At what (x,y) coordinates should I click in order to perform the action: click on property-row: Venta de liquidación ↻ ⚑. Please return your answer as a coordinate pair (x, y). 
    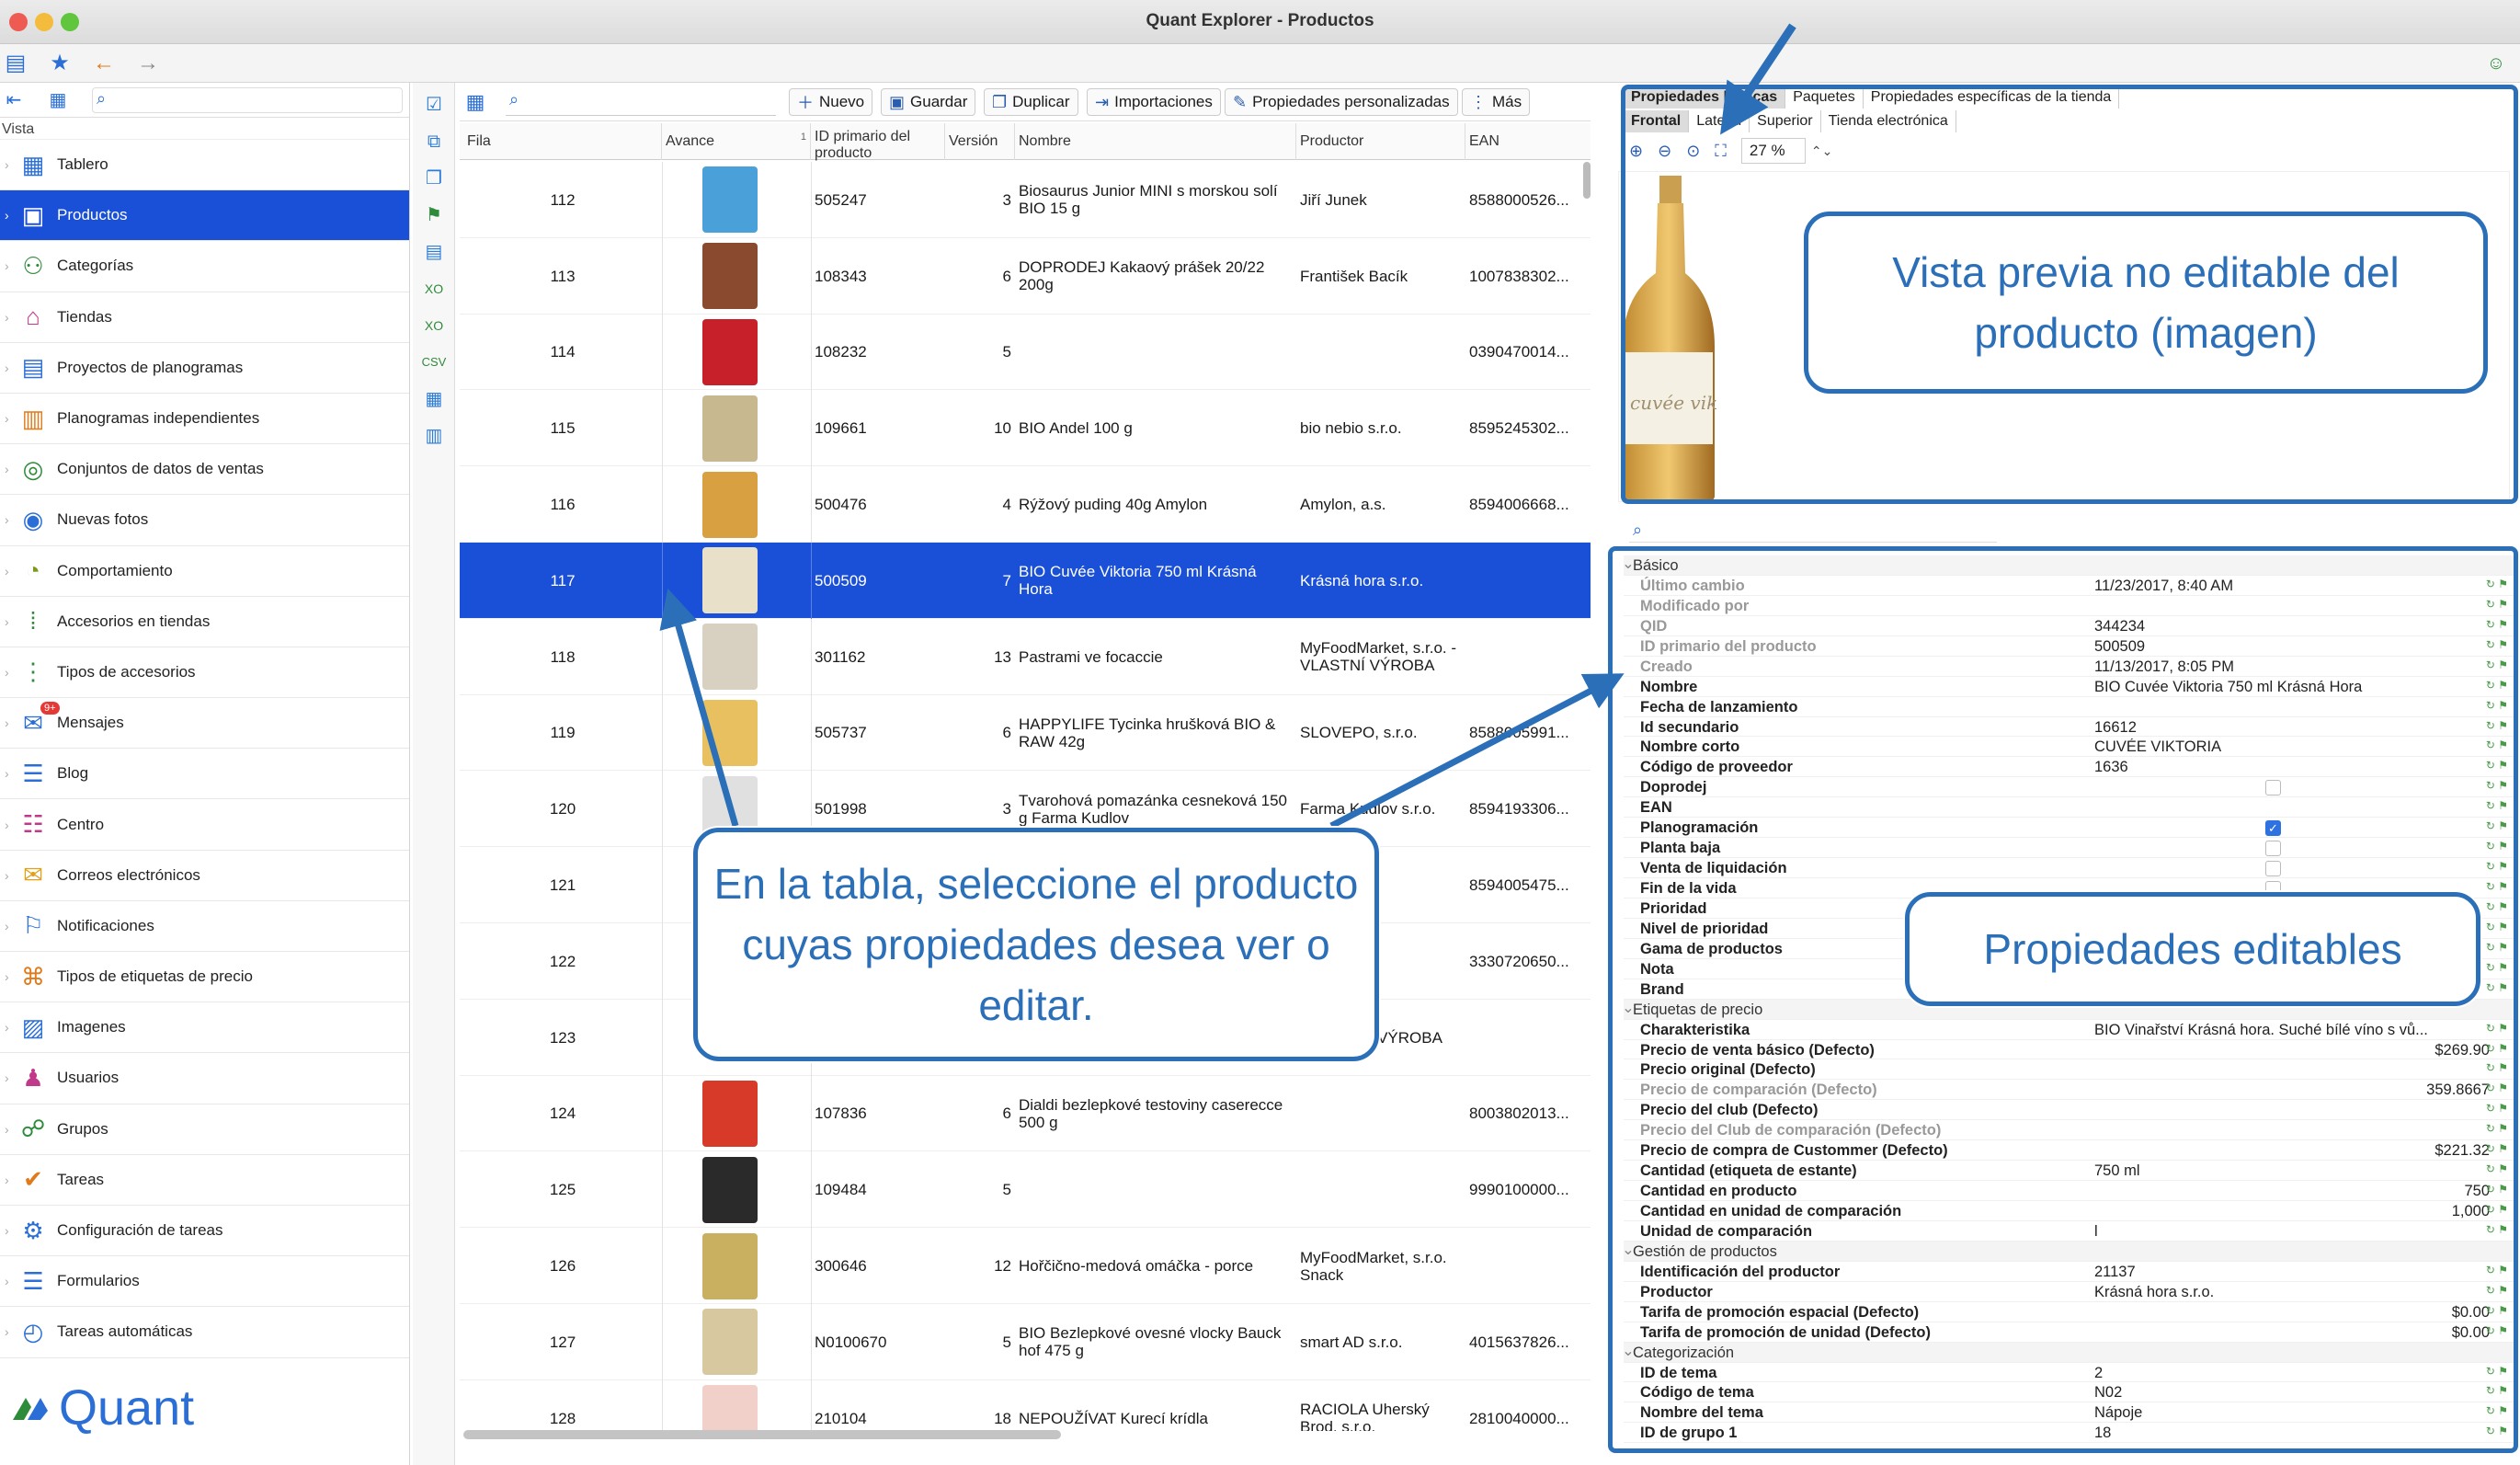
    Looking at the image, I should click on (2069, 868).